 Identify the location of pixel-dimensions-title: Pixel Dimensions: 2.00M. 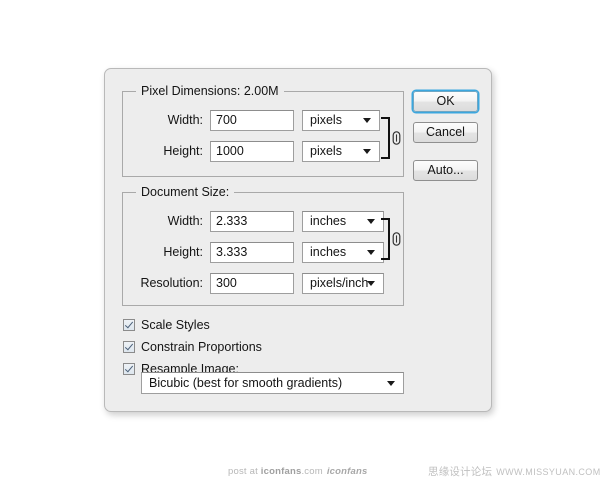
(210, 91).